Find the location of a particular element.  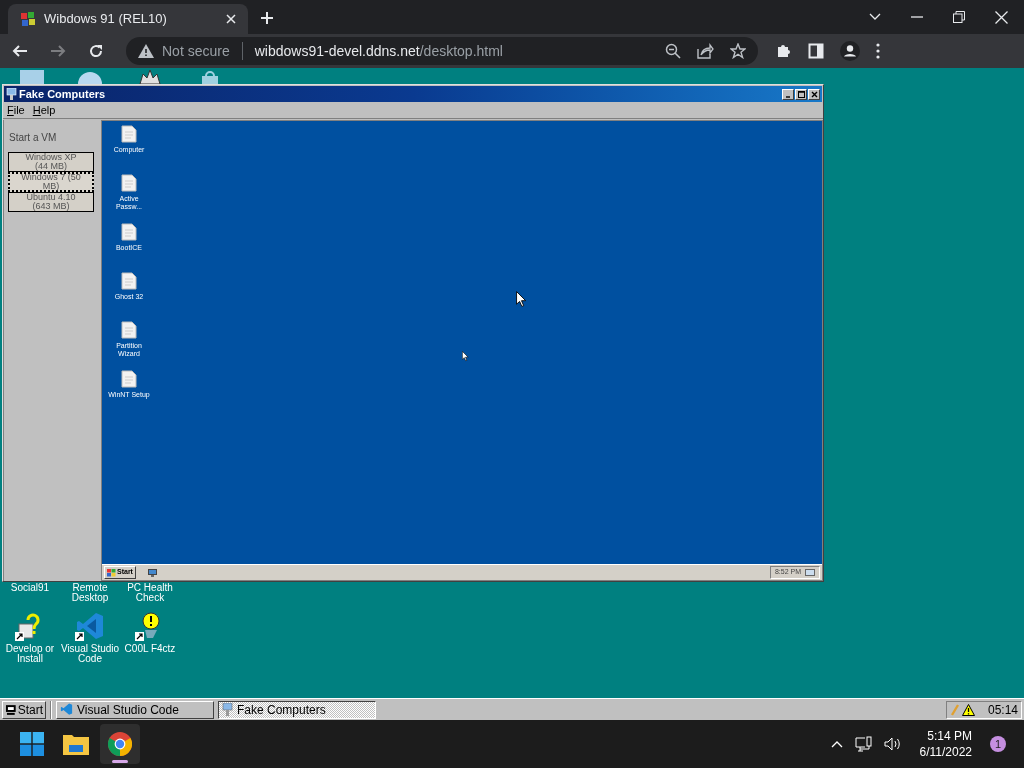

share-icon is located at coordinates (705, 51).